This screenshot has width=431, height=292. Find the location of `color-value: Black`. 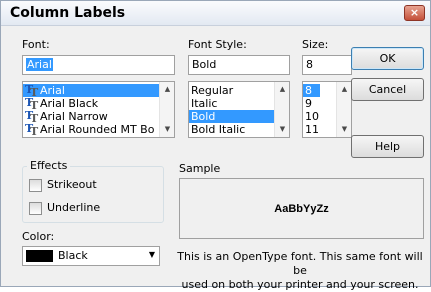

color-value: Black is located at coordinates (73, 255).